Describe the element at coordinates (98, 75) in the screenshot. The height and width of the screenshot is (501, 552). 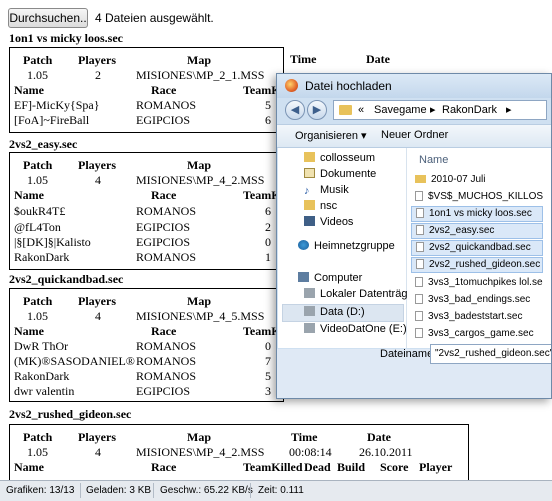
I see `players-value: 2` at that location.